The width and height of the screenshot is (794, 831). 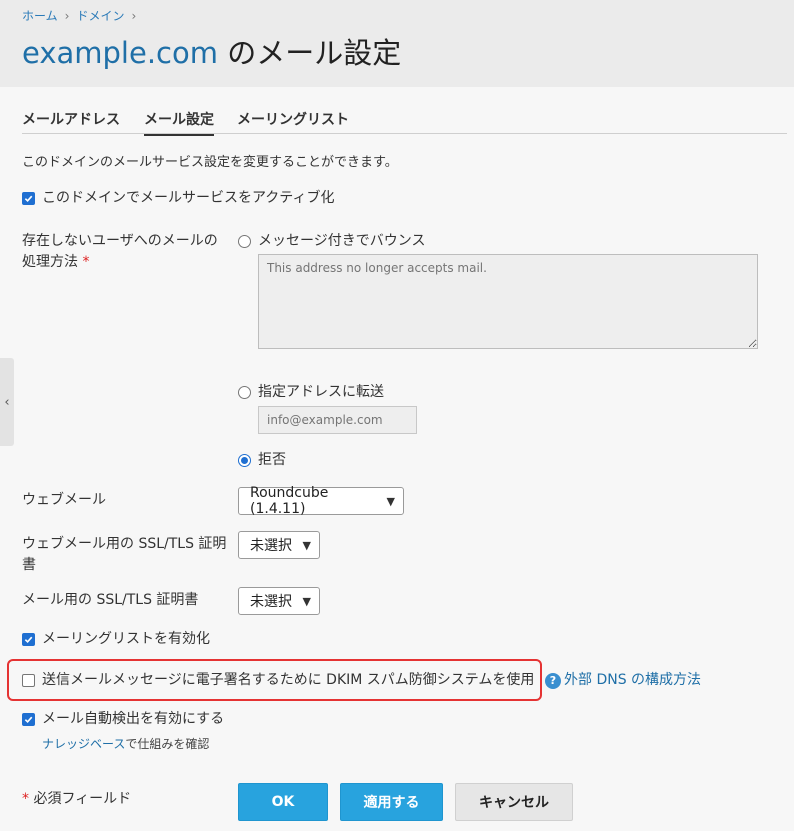 What do you see at coordinates (188, 198) in the screenshot?
I see `activate-mail-label: このドメインでメールサービスをアクティブ化` at bounding box center [188, 198].